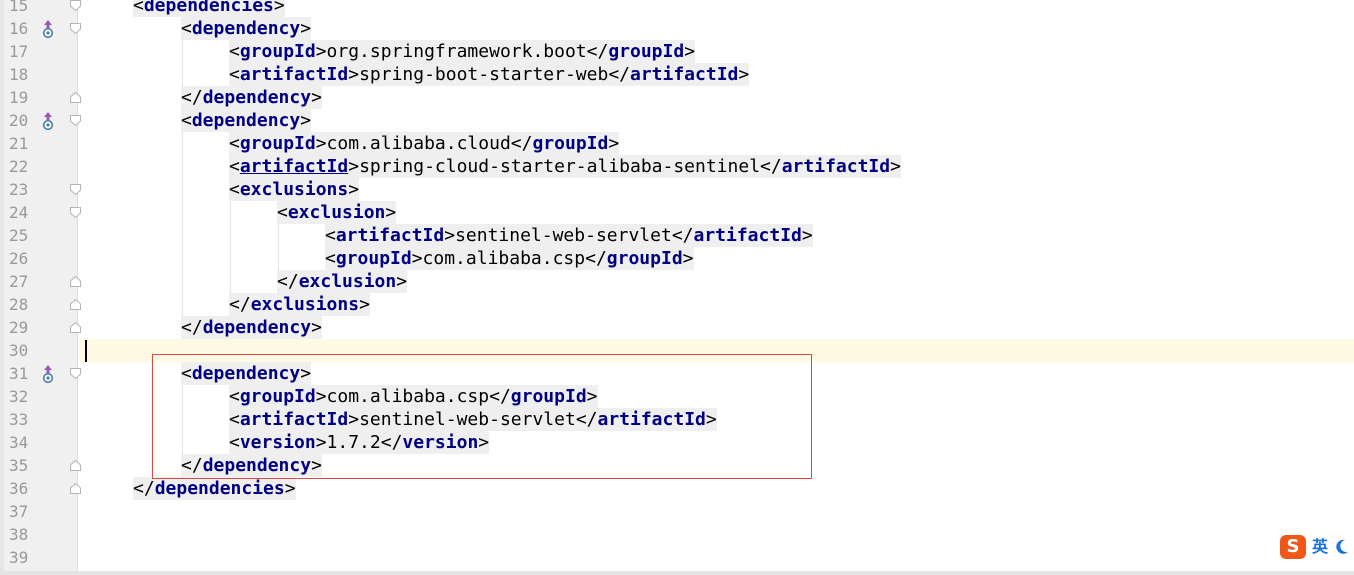 This screenshot has height=575, width=1354. What do you see at coordinates (294, 189) in the screenshot?
I see `xml-tag-name: exclusions` at bounding box center [294, 189].